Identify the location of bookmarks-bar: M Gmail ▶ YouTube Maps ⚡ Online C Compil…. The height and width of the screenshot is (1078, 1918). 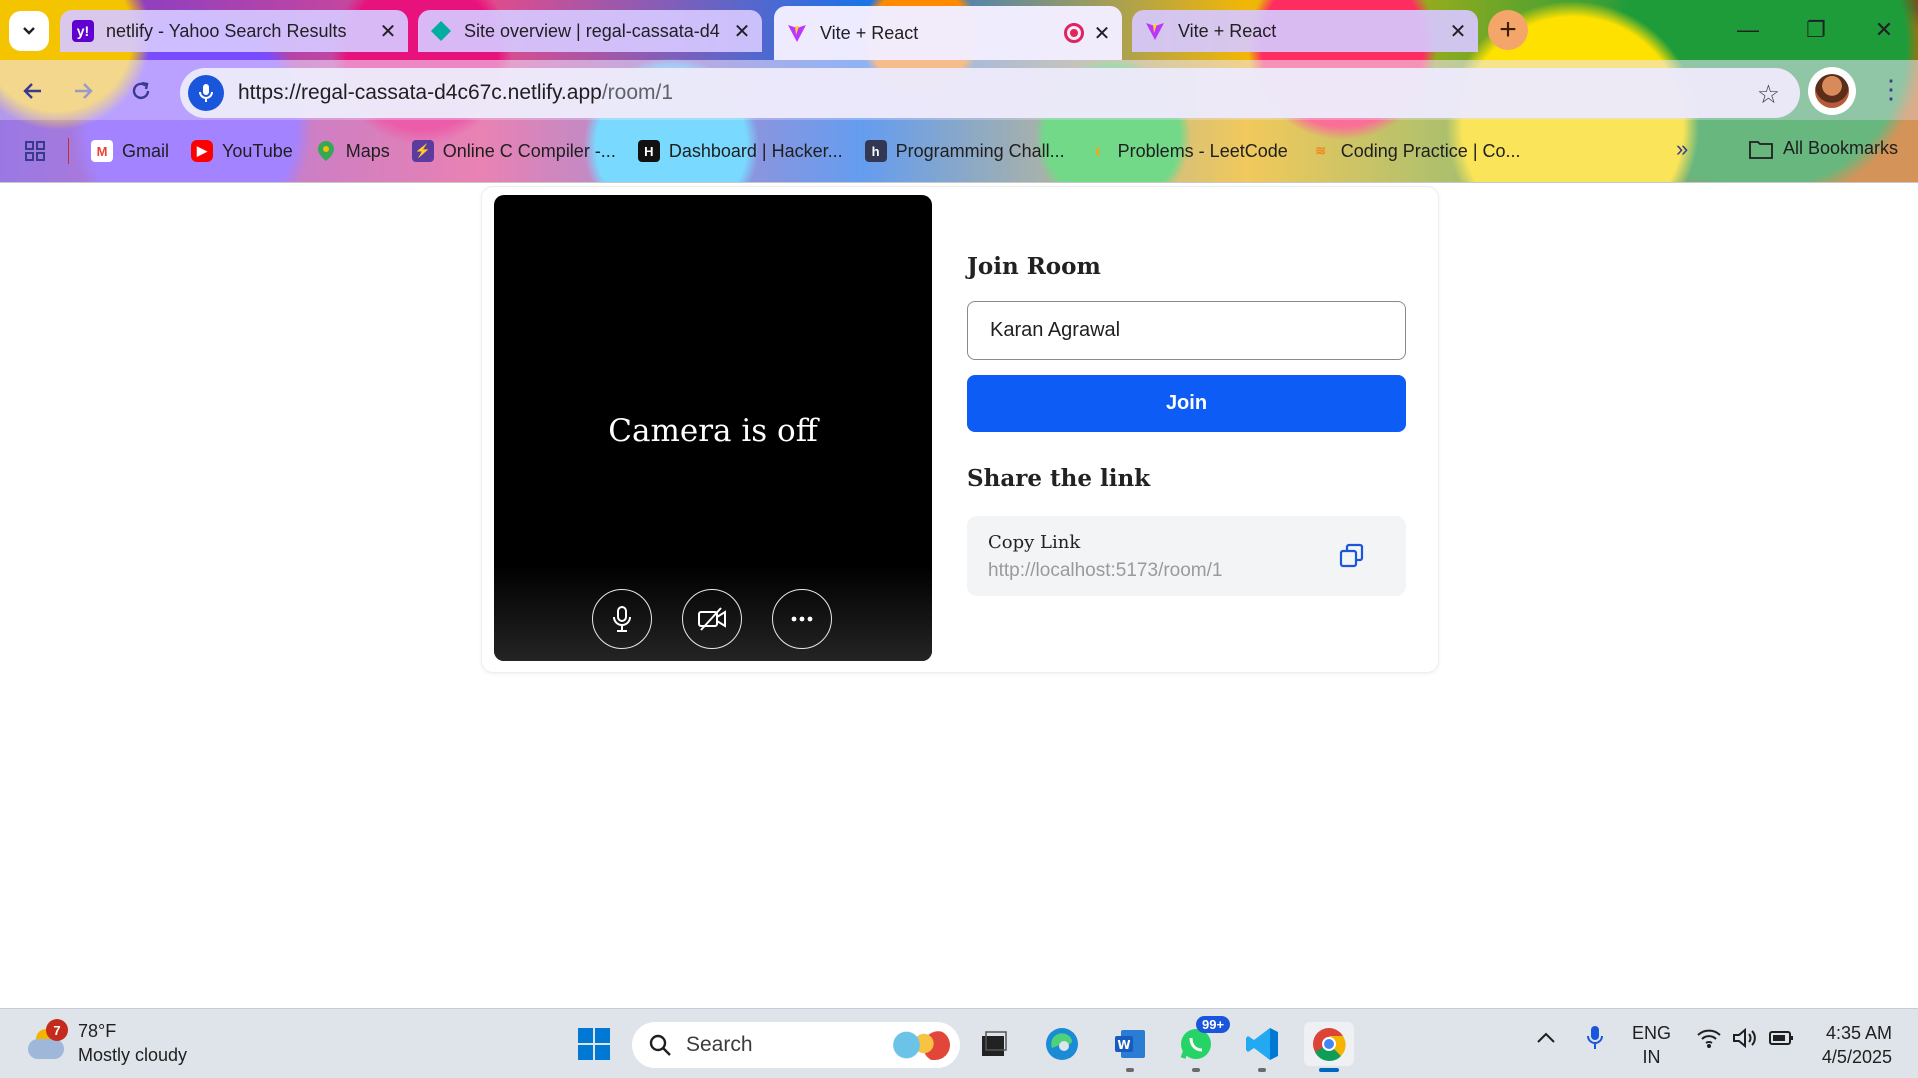
(959, 151).